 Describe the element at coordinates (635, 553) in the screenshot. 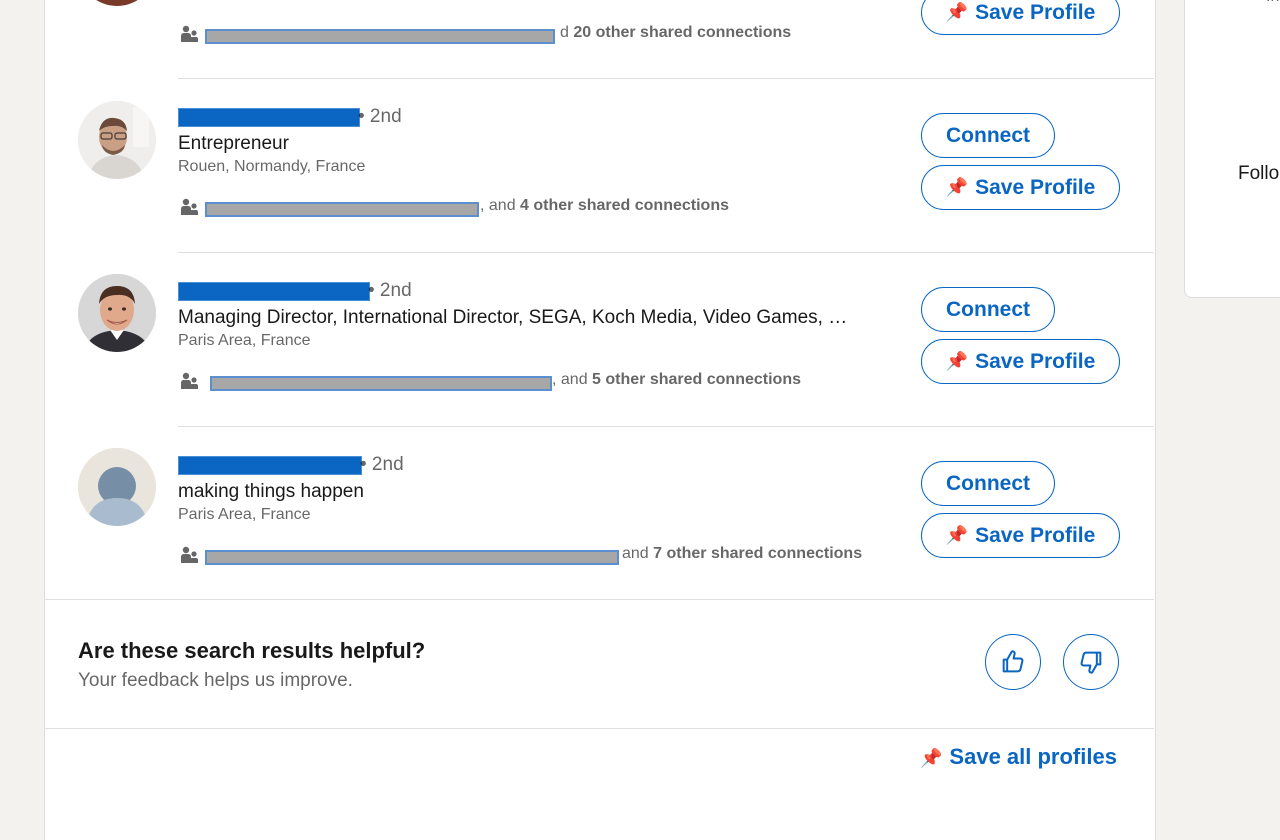

I see `shared-connections-prefix: and` at that location.